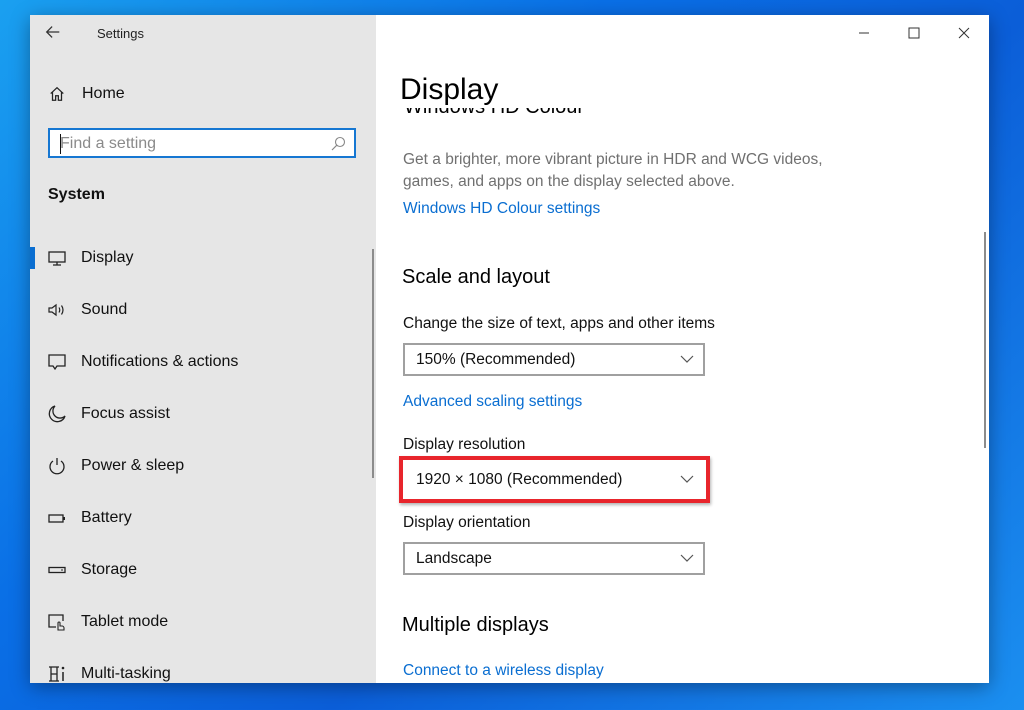 The image size is (1024, 710). I want to click on sidebar-item-battery: Battery, so click(203, 518).